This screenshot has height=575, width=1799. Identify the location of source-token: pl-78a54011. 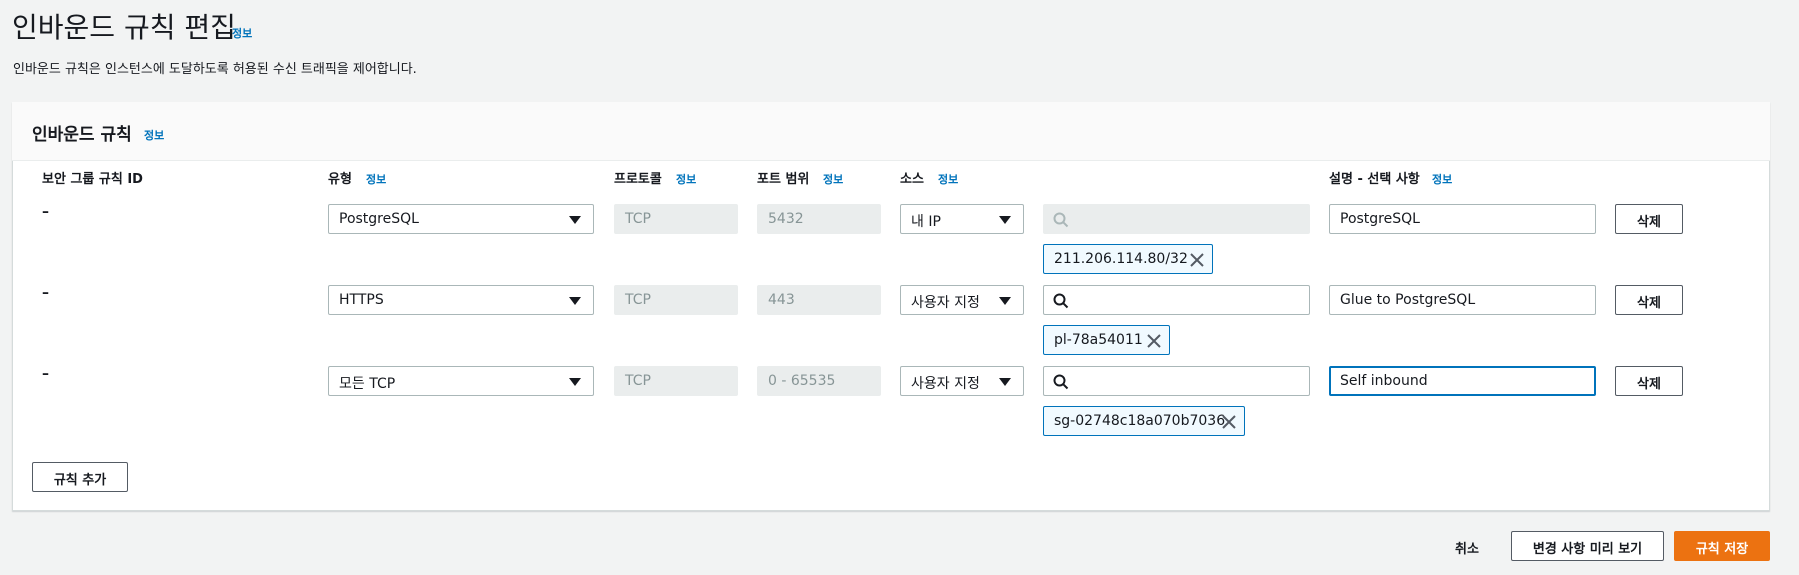
(1106, 340).